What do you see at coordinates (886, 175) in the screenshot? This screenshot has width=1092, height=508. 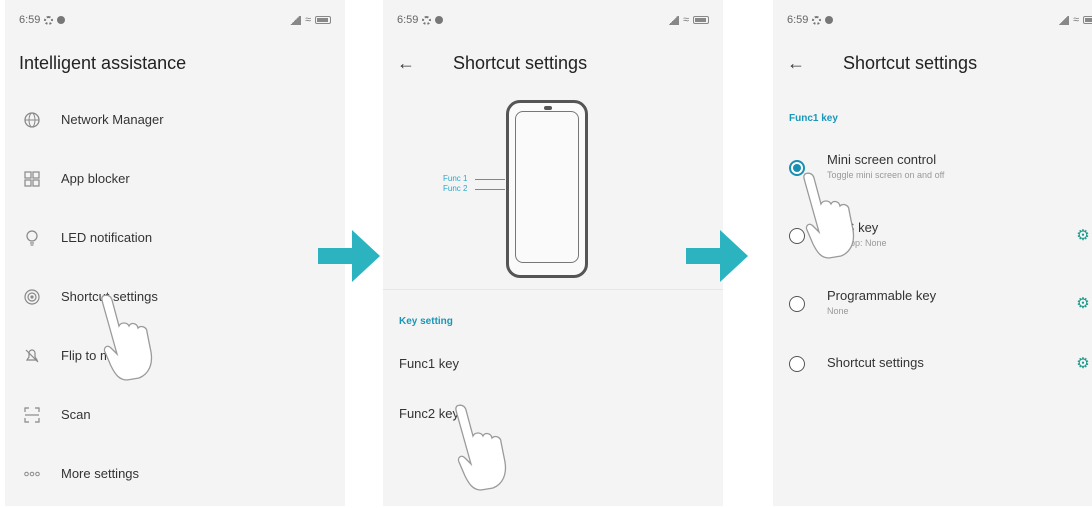 I see `option-description: Toggle mini screen on and off` at bounding box center [886, 175].